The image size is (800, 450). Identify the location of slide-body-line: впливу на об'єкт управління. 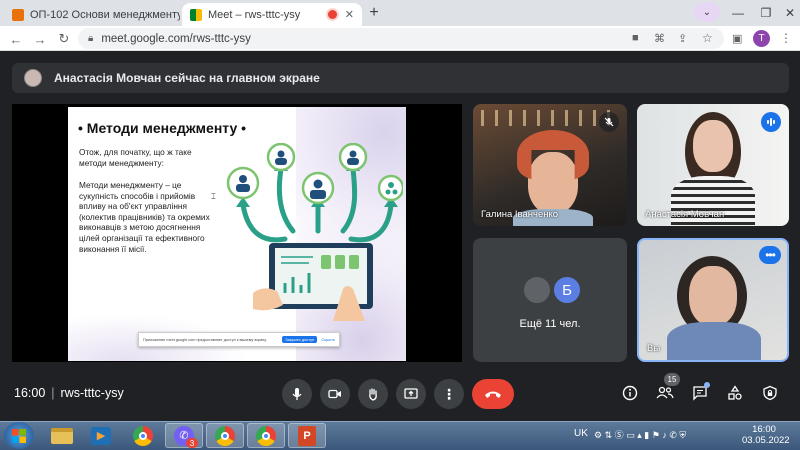
(133, 206).